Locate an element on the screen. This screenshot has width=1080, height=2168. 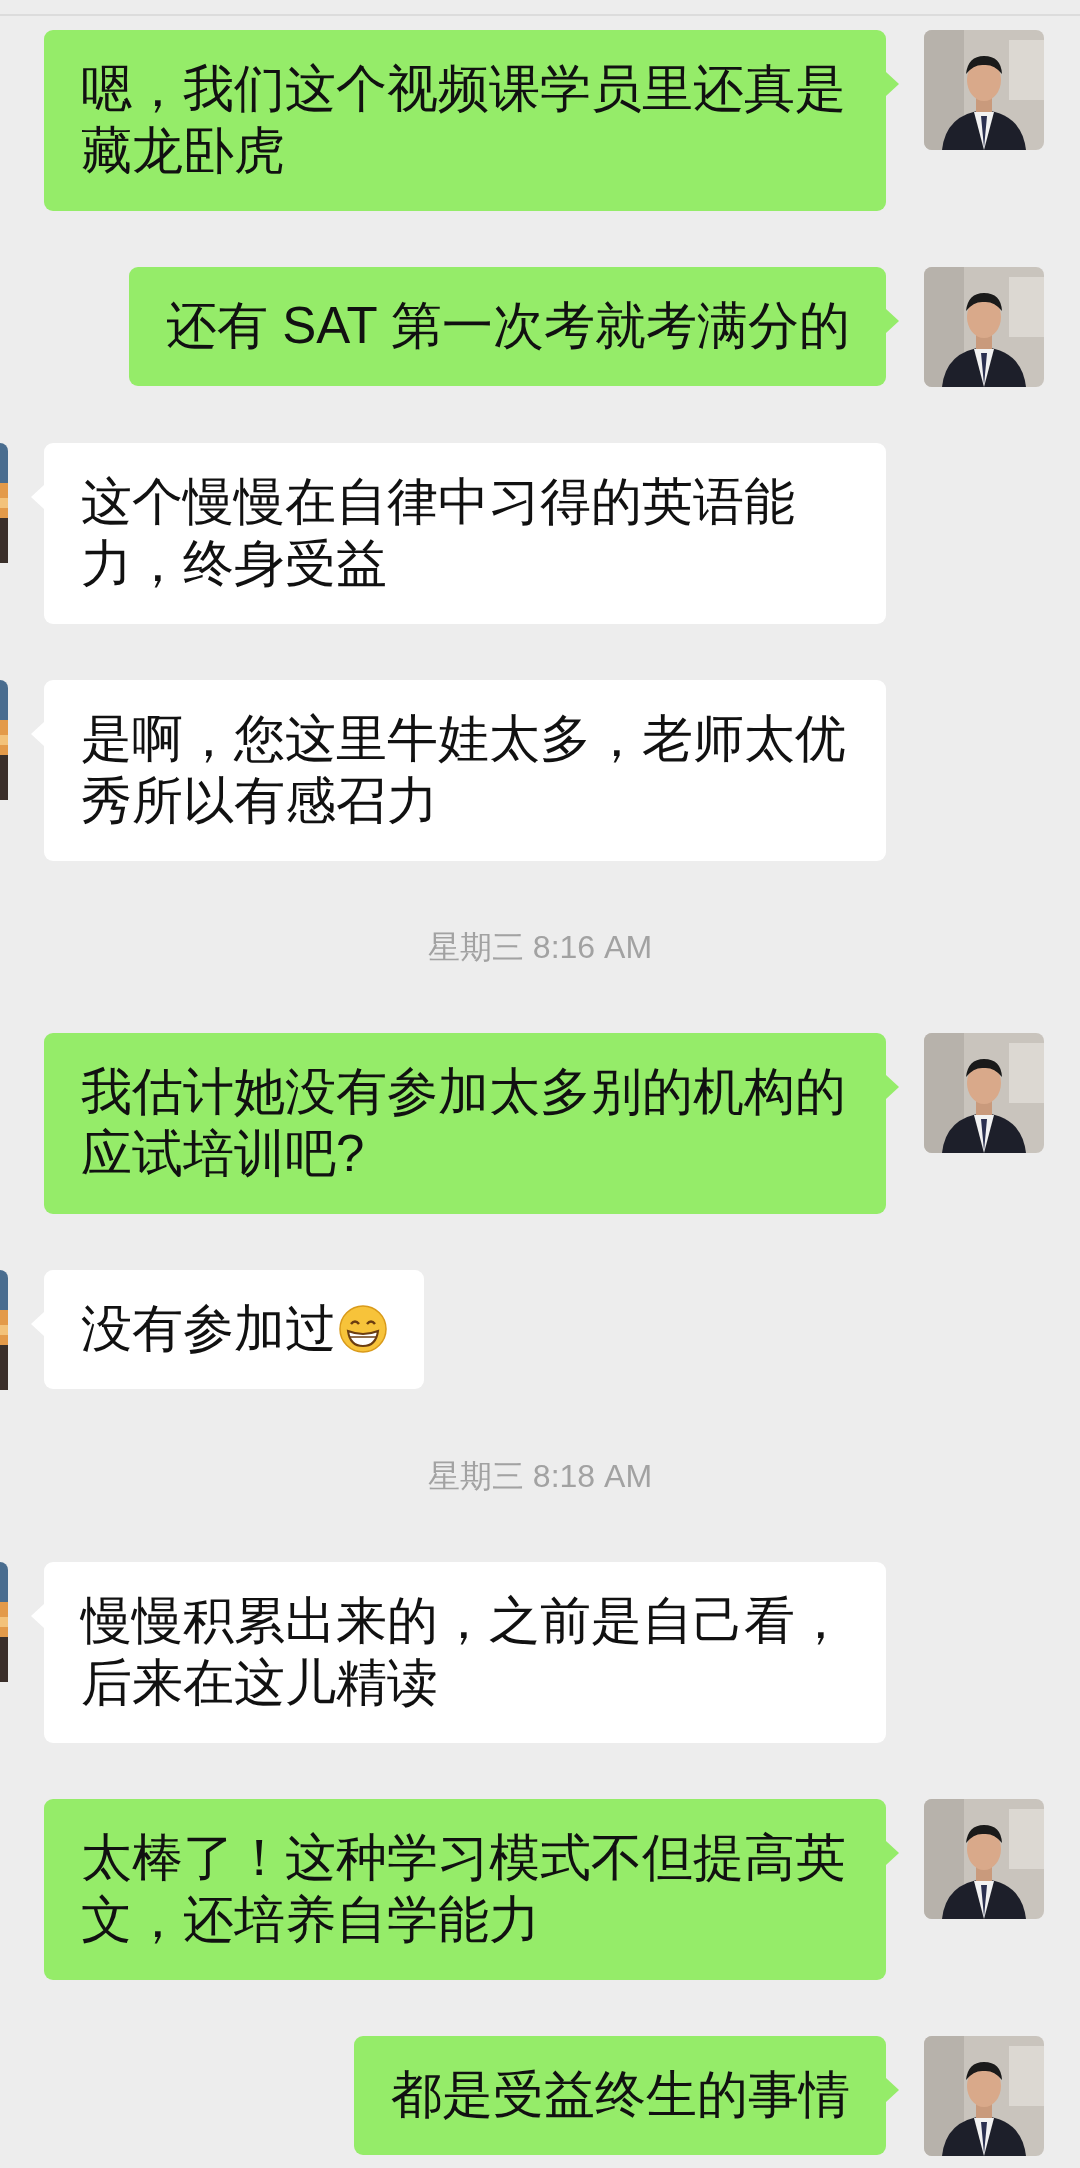
received-message: 慢慢积累出来的，之前是自己看，后来在这儿精读 is located at coordinates (465, 1652).